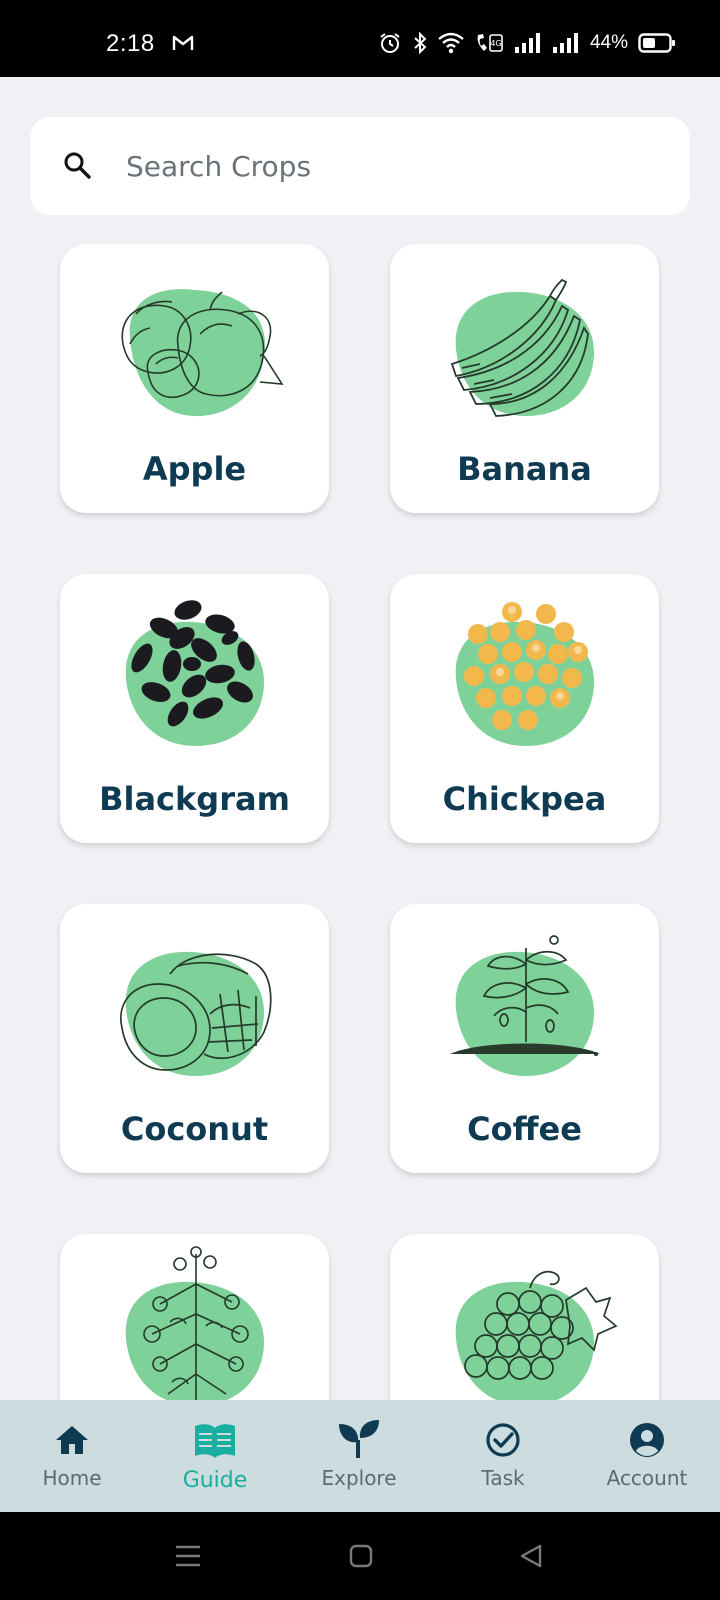 The height and width of the screenshot is (1600, 720). What do you see at coordinates (524, 799) in the screenshot?
I see `crop-name: Chickpea` at bounding box center [524, 799].